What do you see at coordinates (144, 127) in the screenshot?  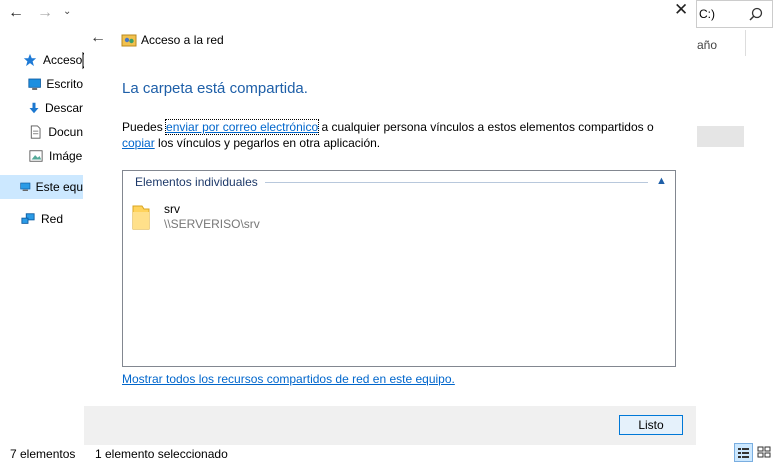 I see `description-text: Puedes` at bounding box center [144, 127].